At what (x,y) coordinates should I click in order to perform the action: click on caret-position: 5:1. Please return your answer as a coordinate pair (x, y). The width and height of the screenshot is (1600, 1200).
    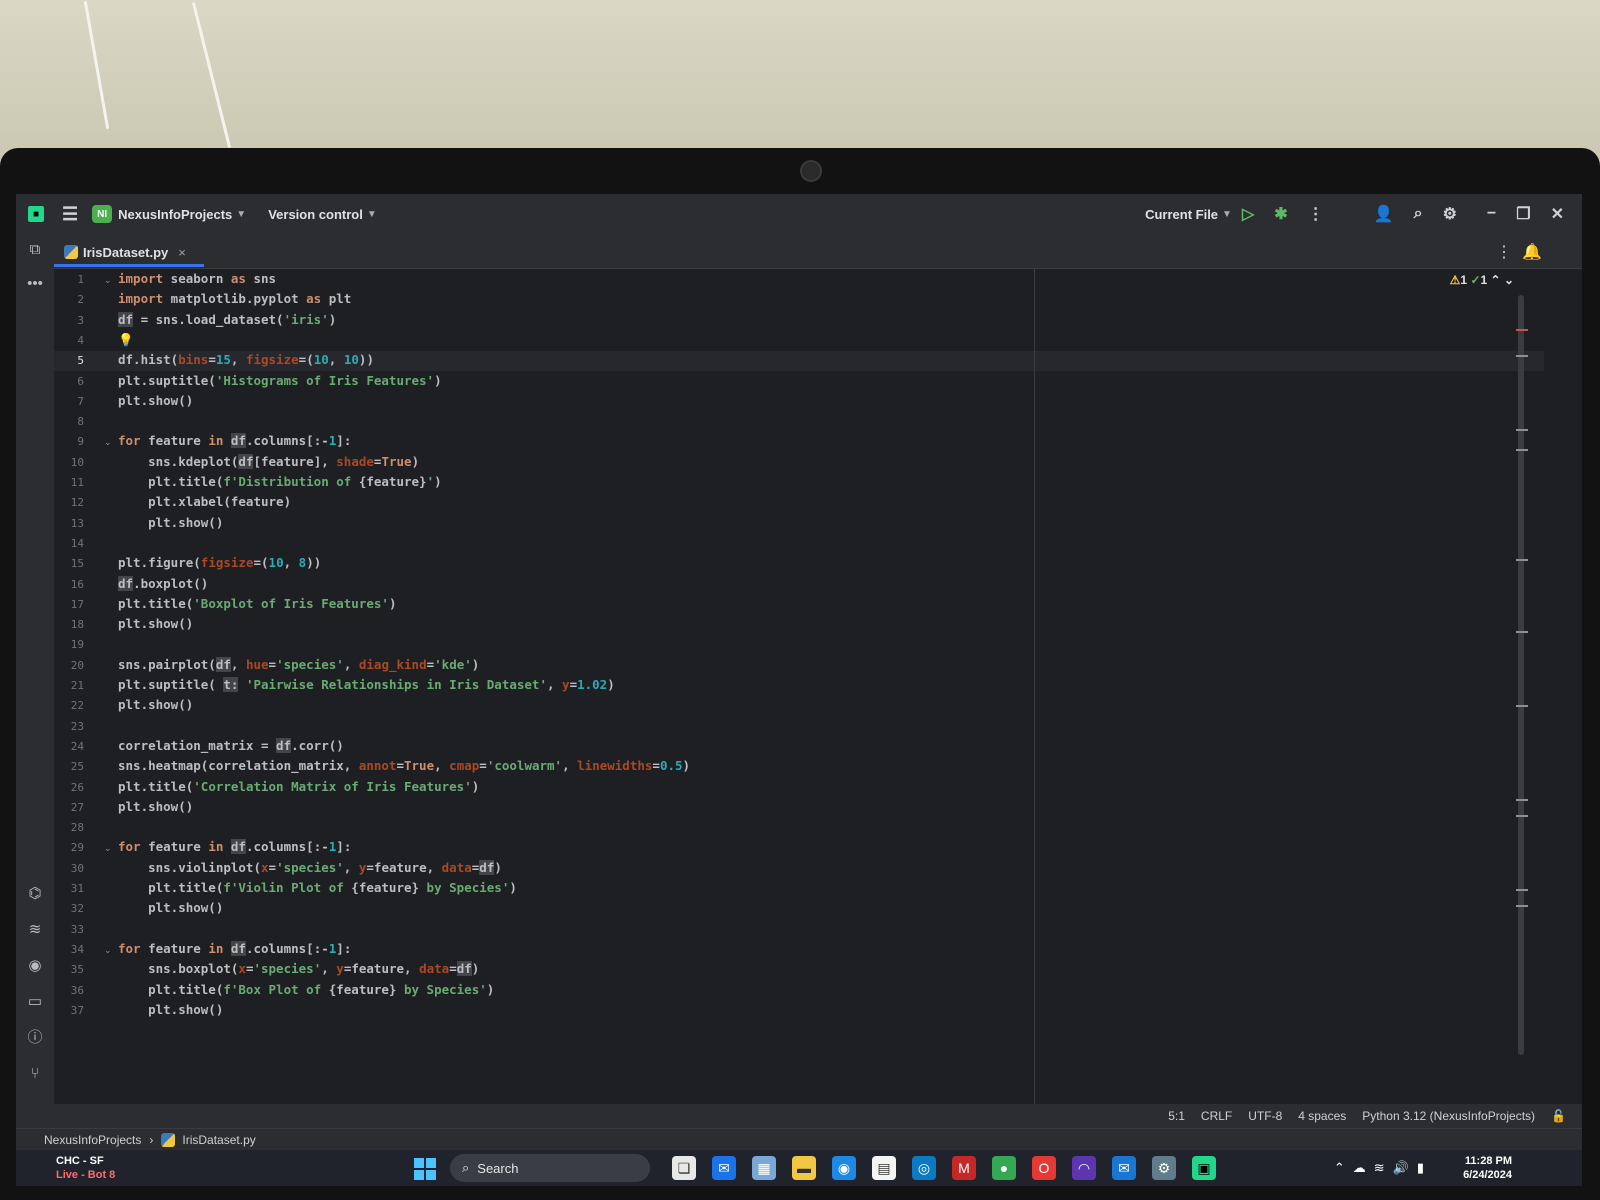
    Looking at the image, I should click on (1176, 1116).